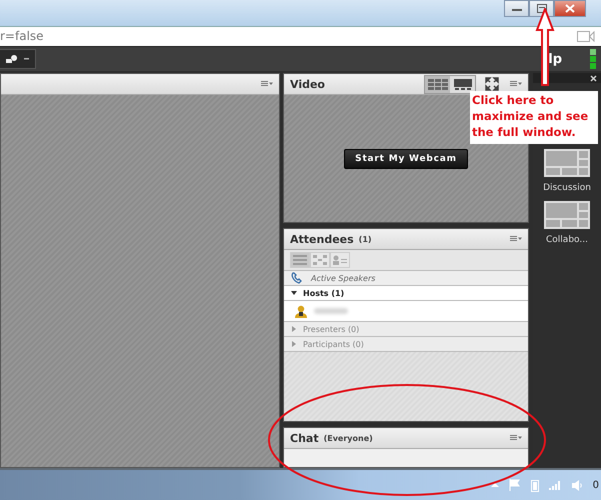 The image size is (601, 500). What do you see at coordinates (304, 438) in the screenshot?
I see `pod-title: Chat` at bounding box center [304, 438].